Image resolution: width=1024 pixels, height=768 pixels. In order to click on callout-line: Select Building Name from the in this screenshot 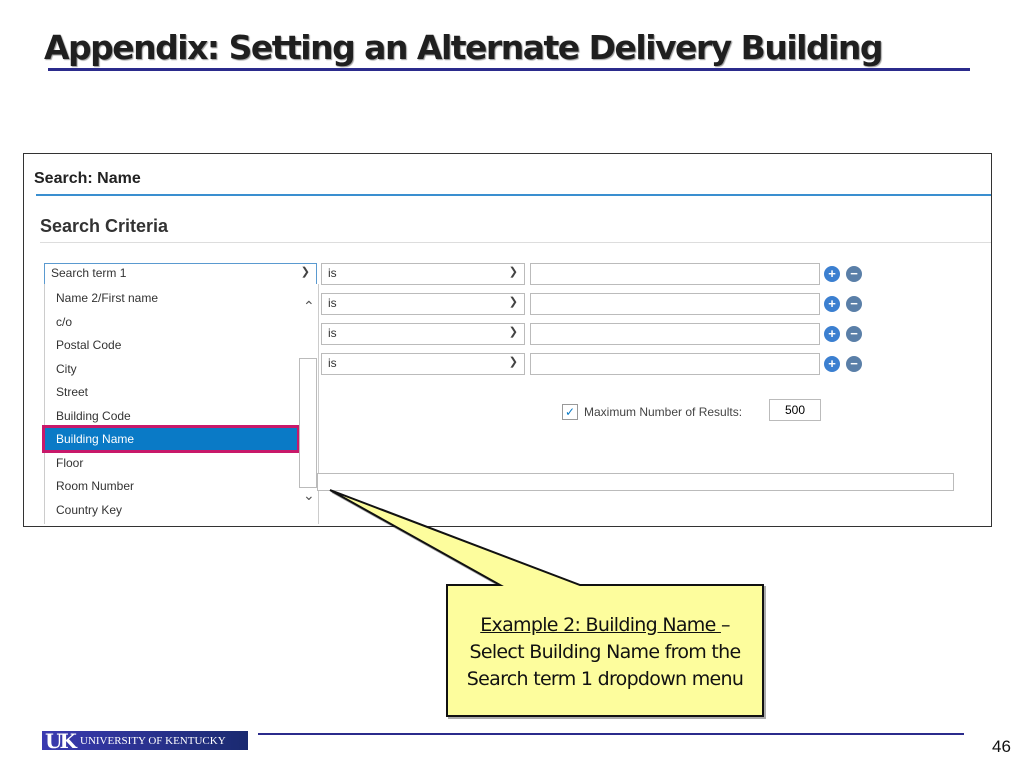, I will do `click(605, 652)`.